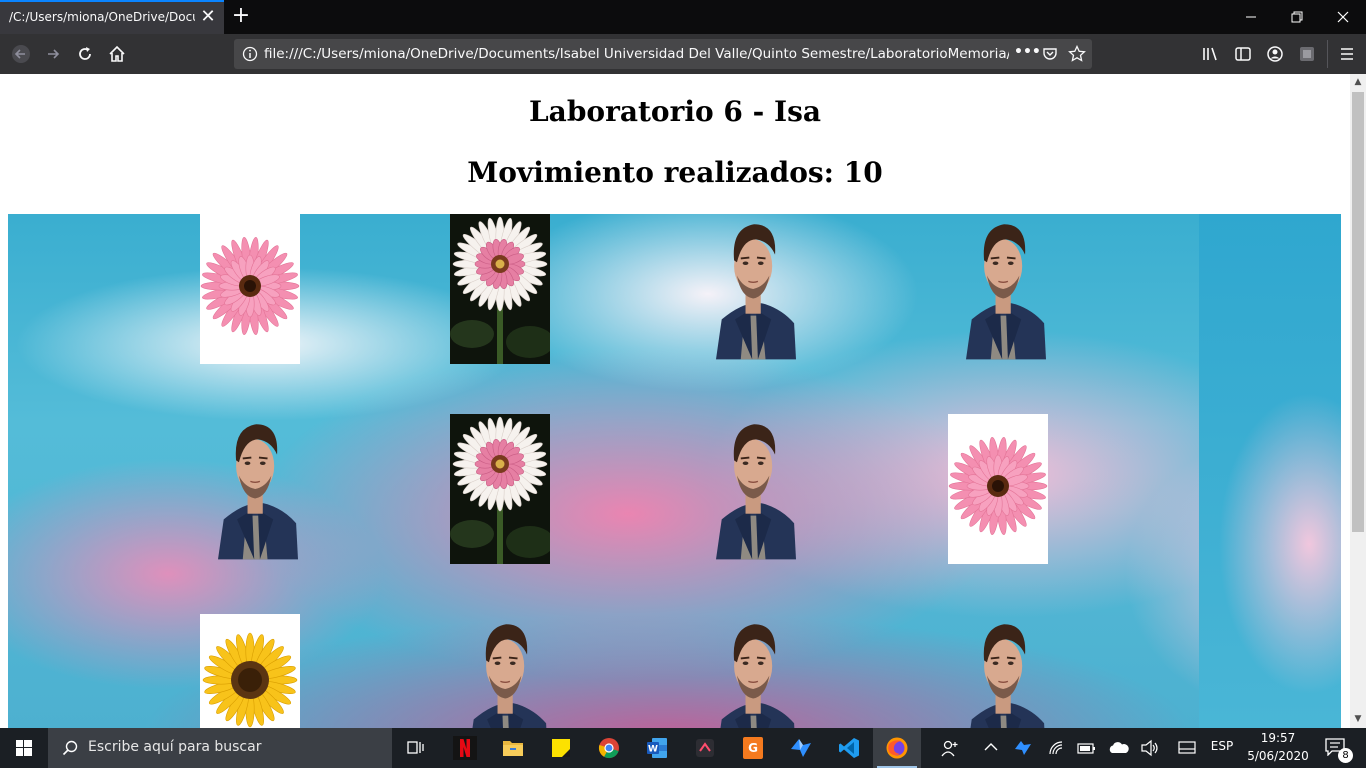  I want to click on sidebar-button, so click(1243, 54).